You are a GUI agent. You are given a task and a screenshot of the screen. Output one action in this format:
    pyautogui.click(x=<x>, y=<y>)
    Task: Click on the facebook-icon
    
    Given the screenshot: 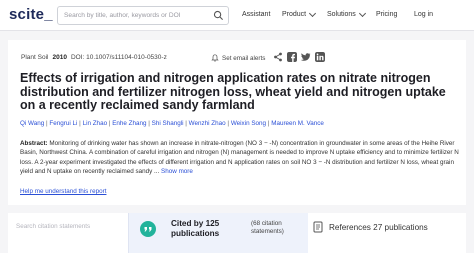 What is the action you would take?
    pyautogui.click(x=292, y=57)
    